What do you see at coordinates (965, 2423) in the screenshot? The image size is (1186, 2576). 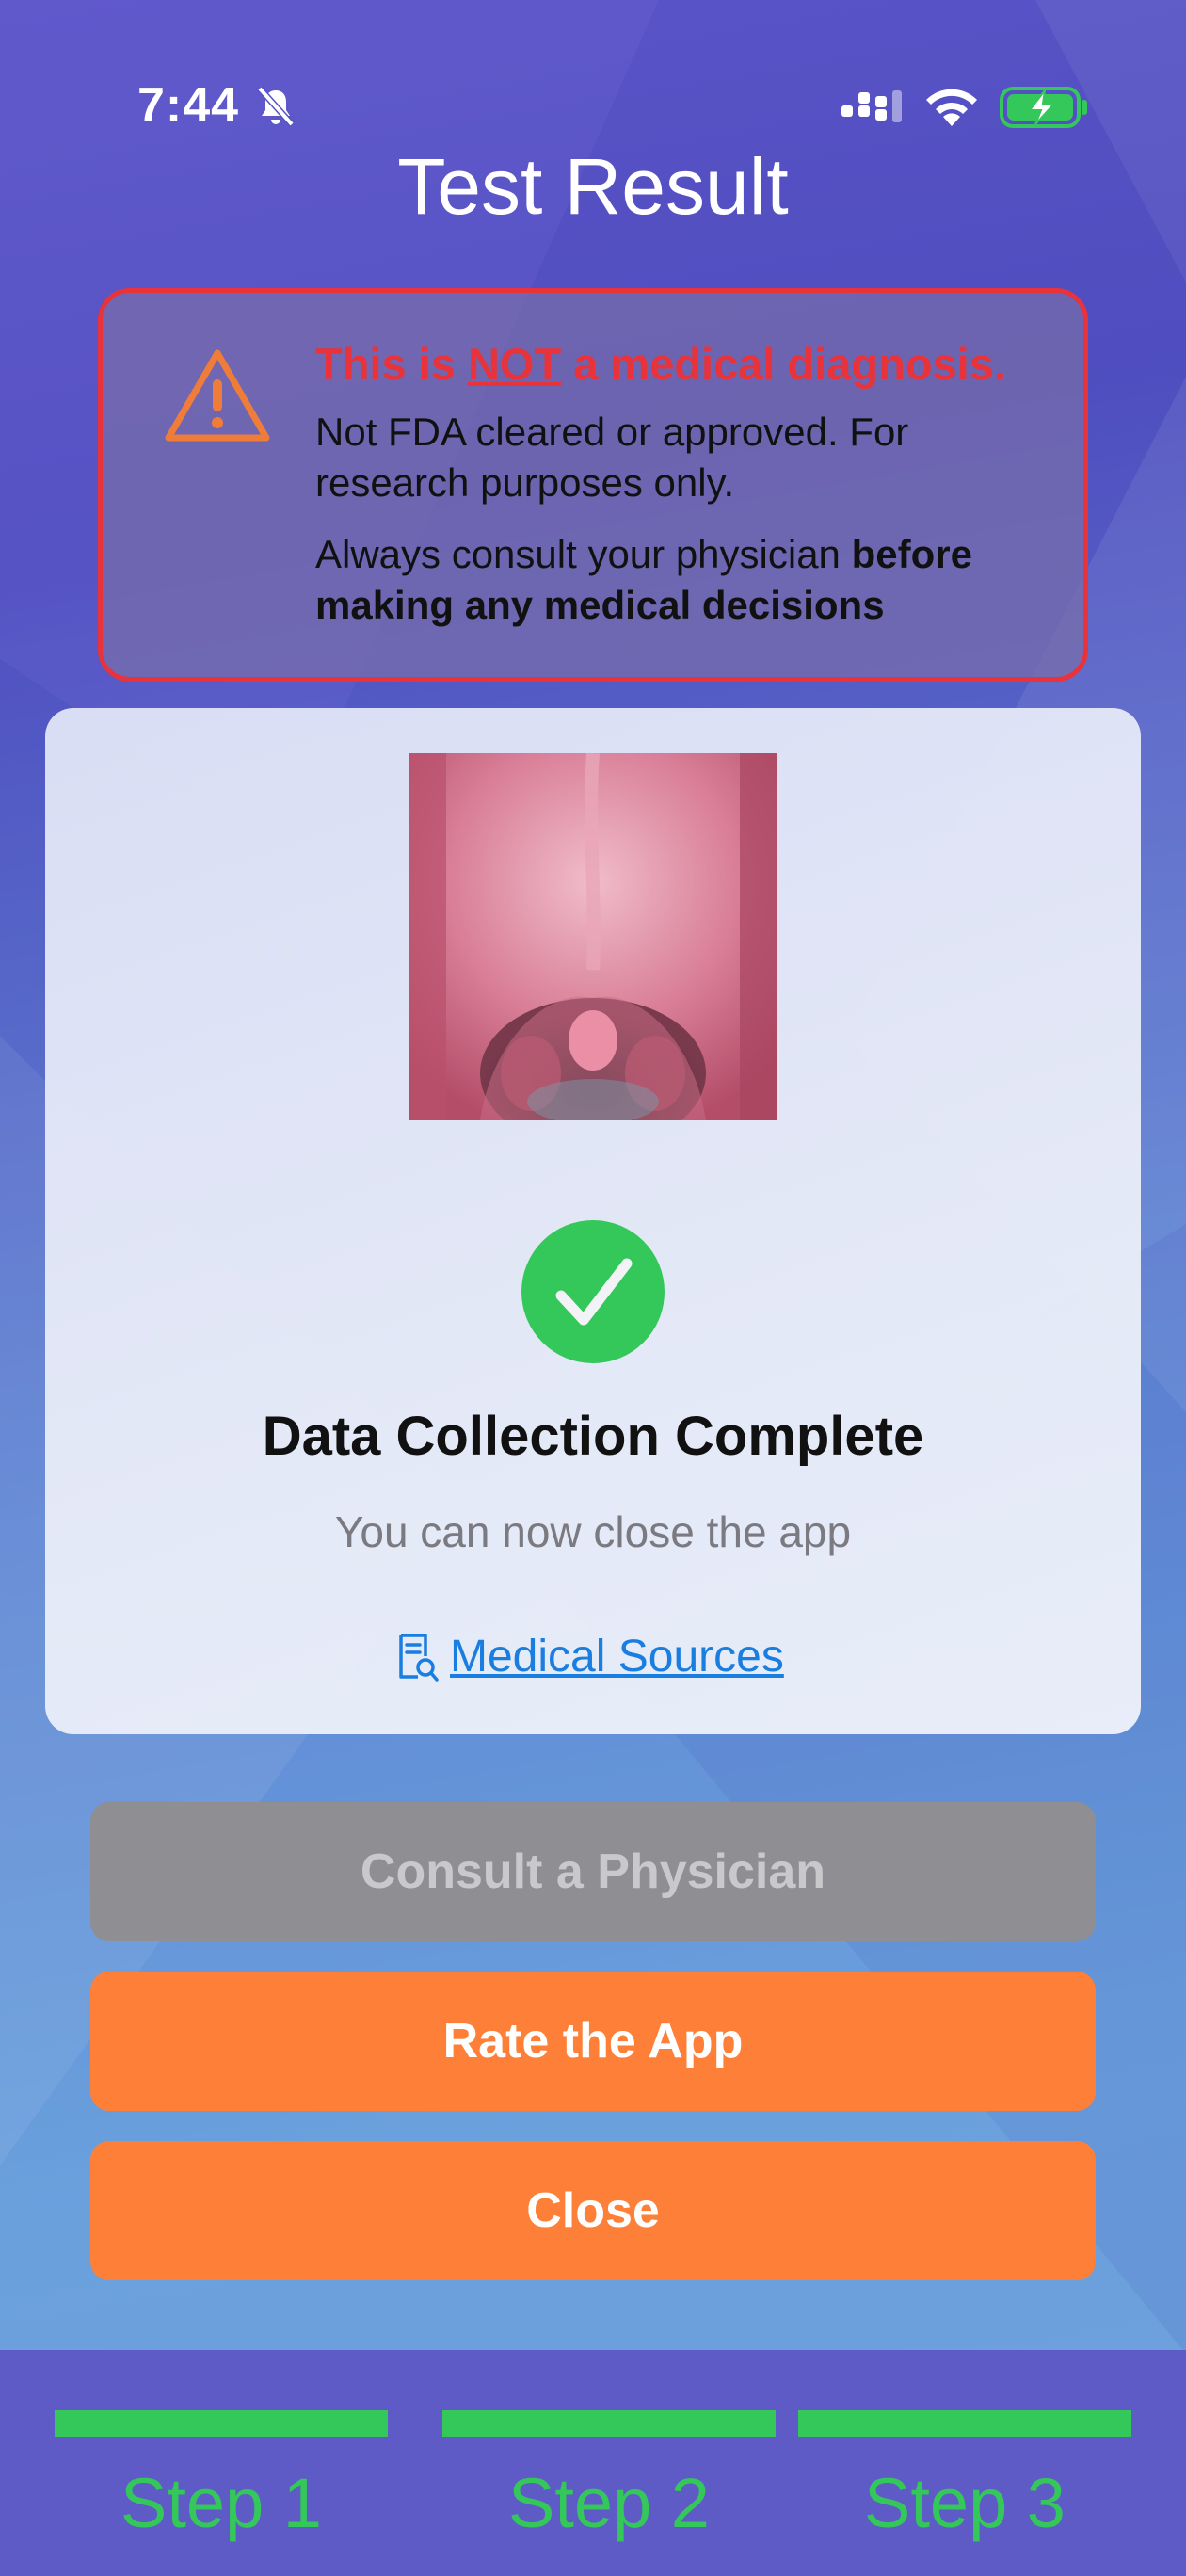 I see `step-3-bar` at bounding box center [965, 2423].